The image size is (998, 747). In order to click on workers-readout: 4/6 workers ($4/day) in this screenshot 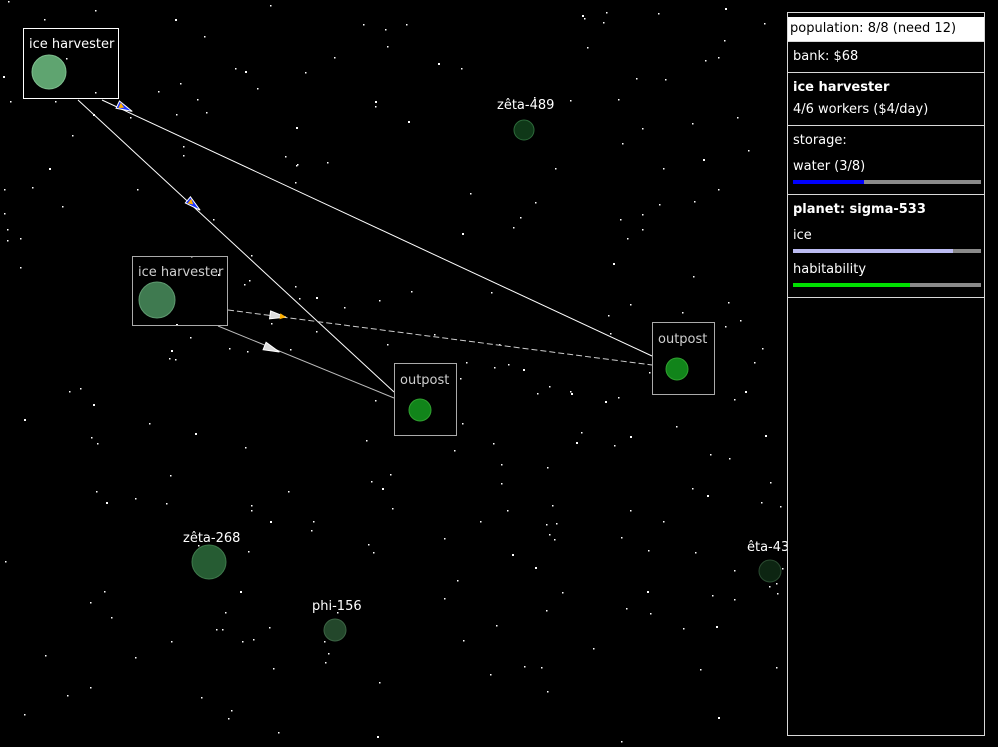, I will do `click(861, 109)`.